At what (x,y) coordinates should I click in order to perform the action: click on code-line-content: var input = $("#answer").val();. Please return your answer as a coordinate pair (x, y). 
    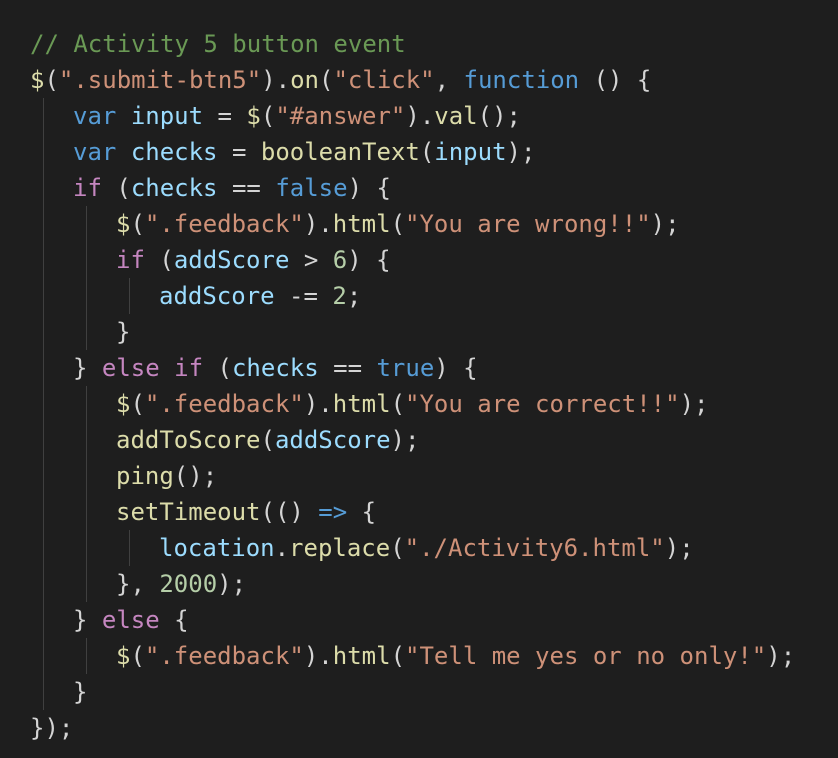
    Looking at the image, I should click on (297, 116).